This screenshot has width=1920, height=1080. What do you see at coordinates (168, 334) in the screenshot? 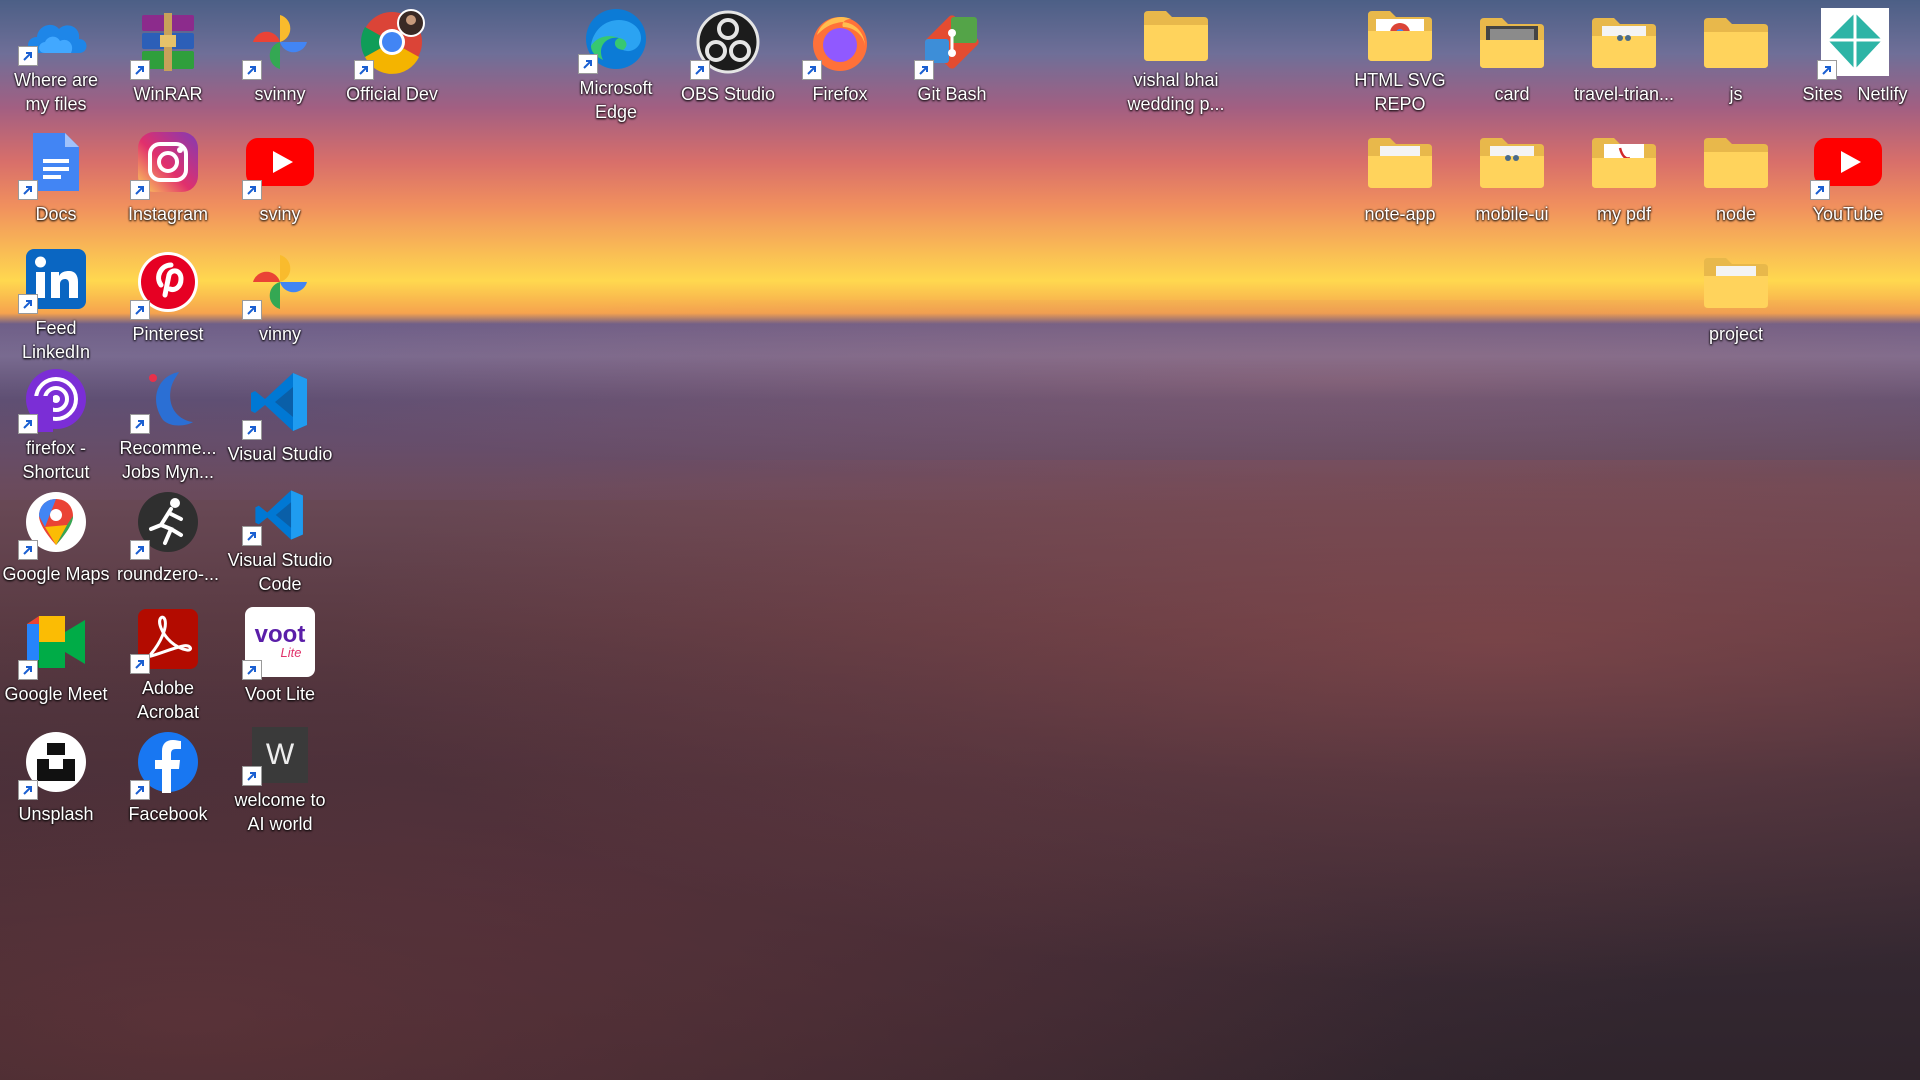
I see `icon-label: Pinterest` at bounding box center [168, 334].